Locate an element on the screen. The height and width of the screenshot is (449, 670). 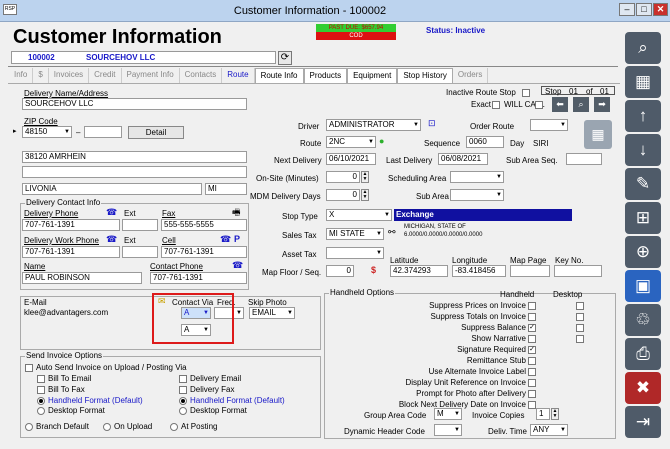
grid-icon: ▦ is located at coordinates (643, 82).